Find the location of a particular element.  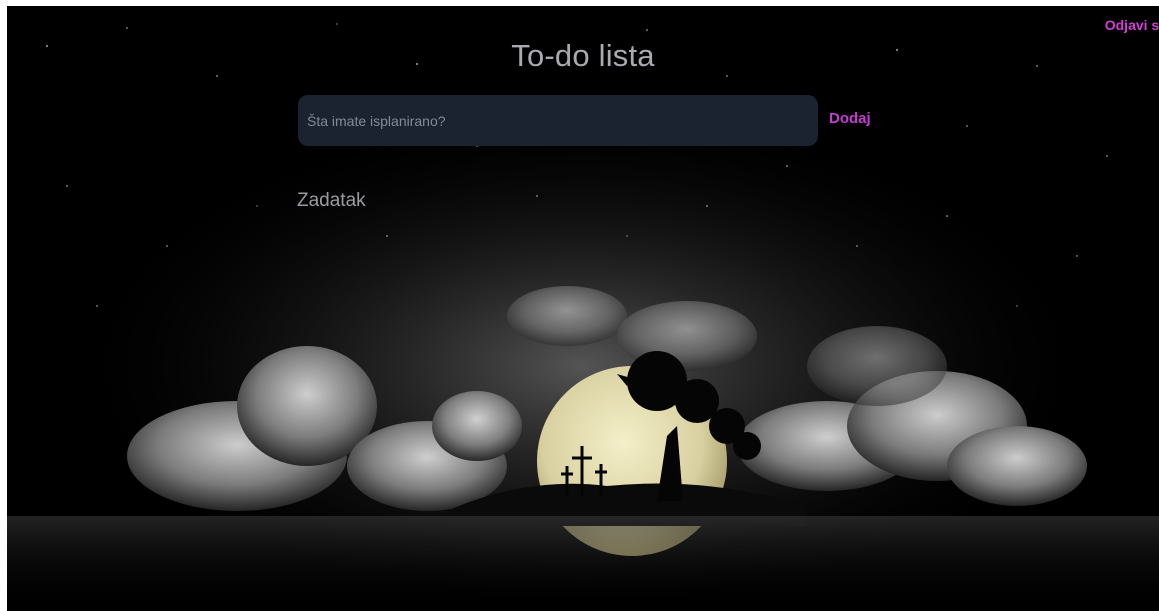

task-column-header: Zadatak is located at coordinates (331, 200).